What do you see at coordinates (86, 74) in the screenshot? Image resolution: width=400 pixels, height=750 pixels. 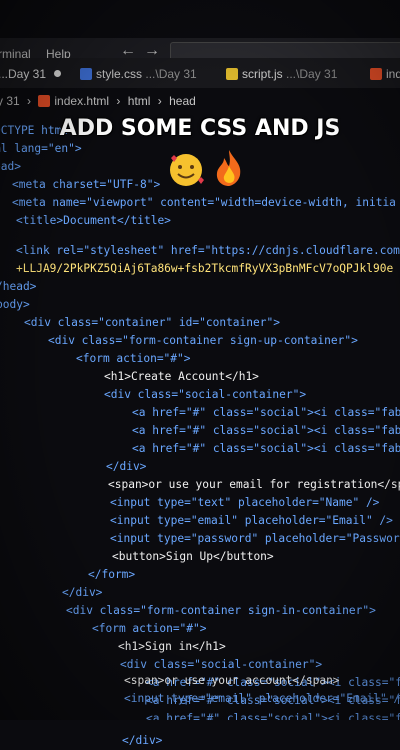 I see `css-file-icon` at bounding box center [86, 74].